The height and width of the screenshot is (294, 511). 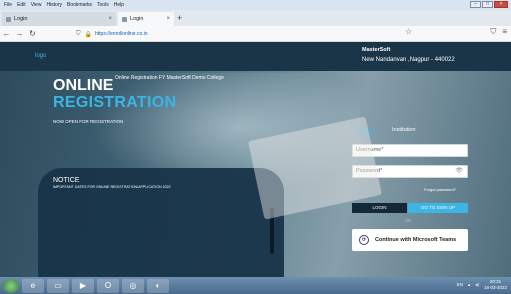 I want to click on window-close-button: ×, so click(x=501, y=4).